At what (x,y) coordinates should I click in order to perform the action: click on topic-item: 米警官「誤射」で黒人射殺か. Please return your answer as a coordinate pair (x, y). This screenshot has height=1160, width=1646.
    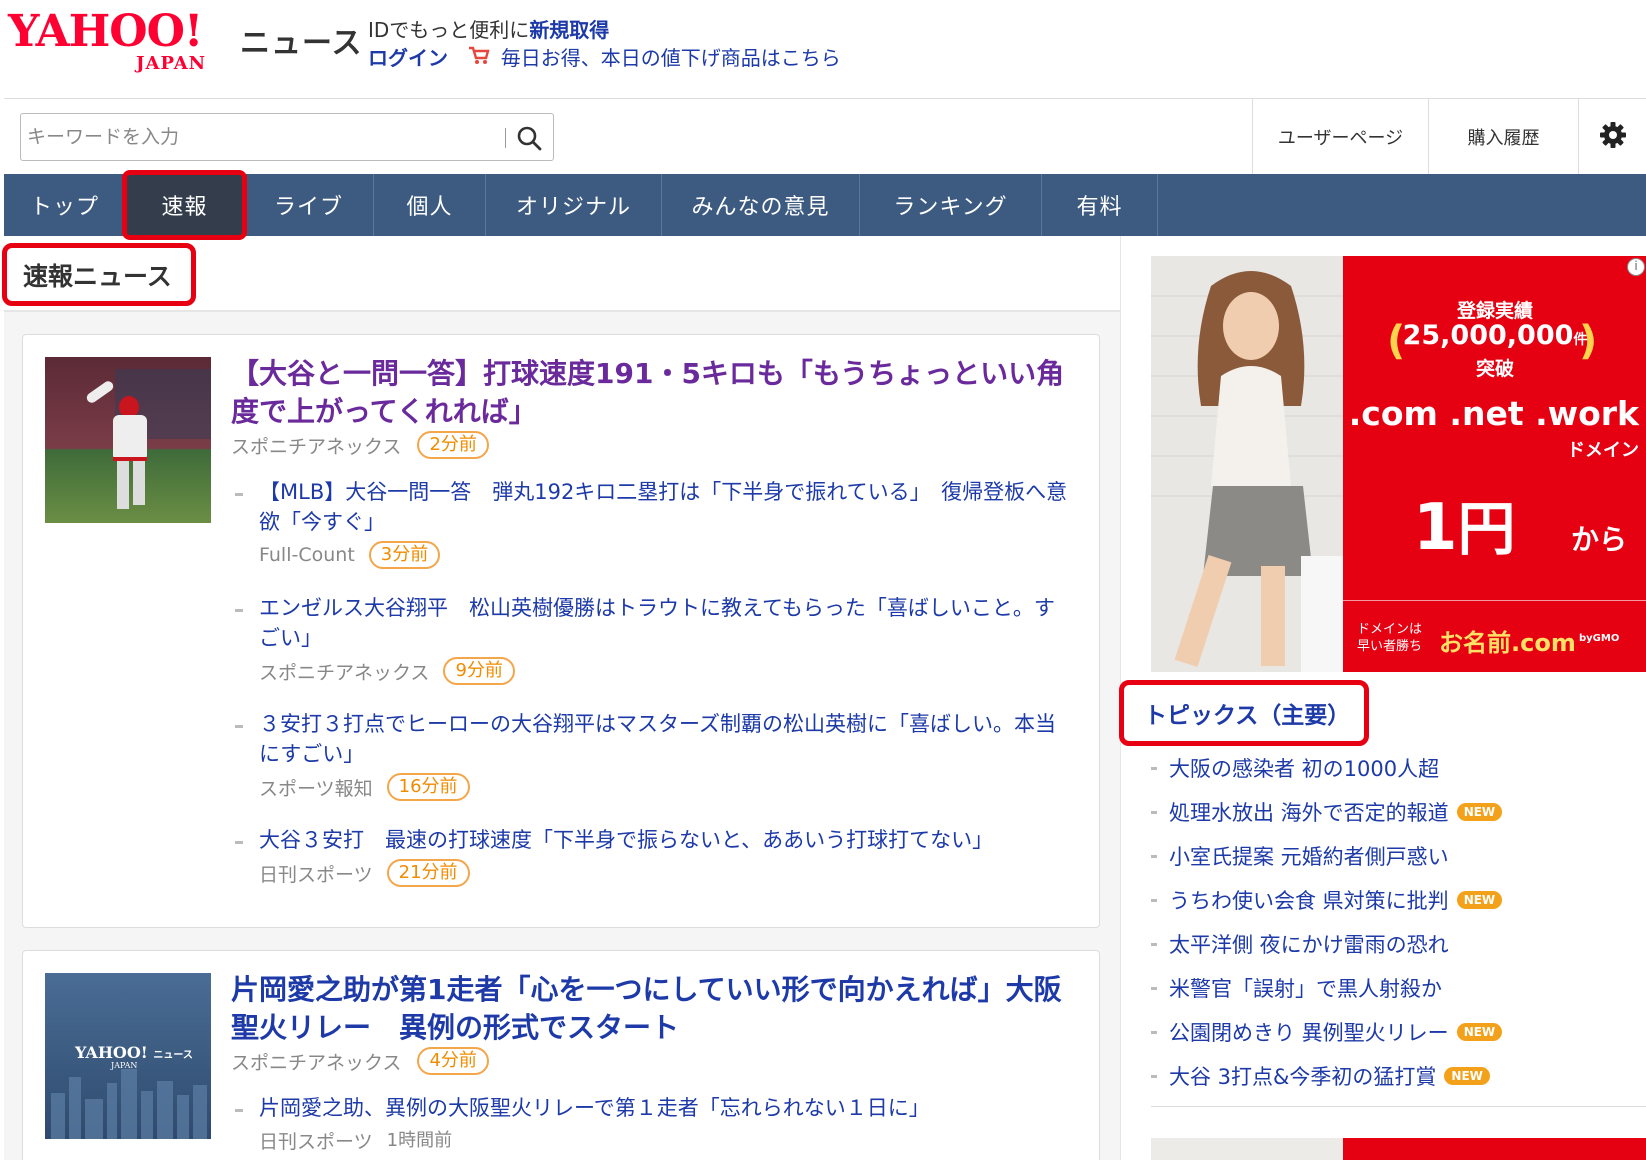
    Looking at the image, I should click on (1386, 988).